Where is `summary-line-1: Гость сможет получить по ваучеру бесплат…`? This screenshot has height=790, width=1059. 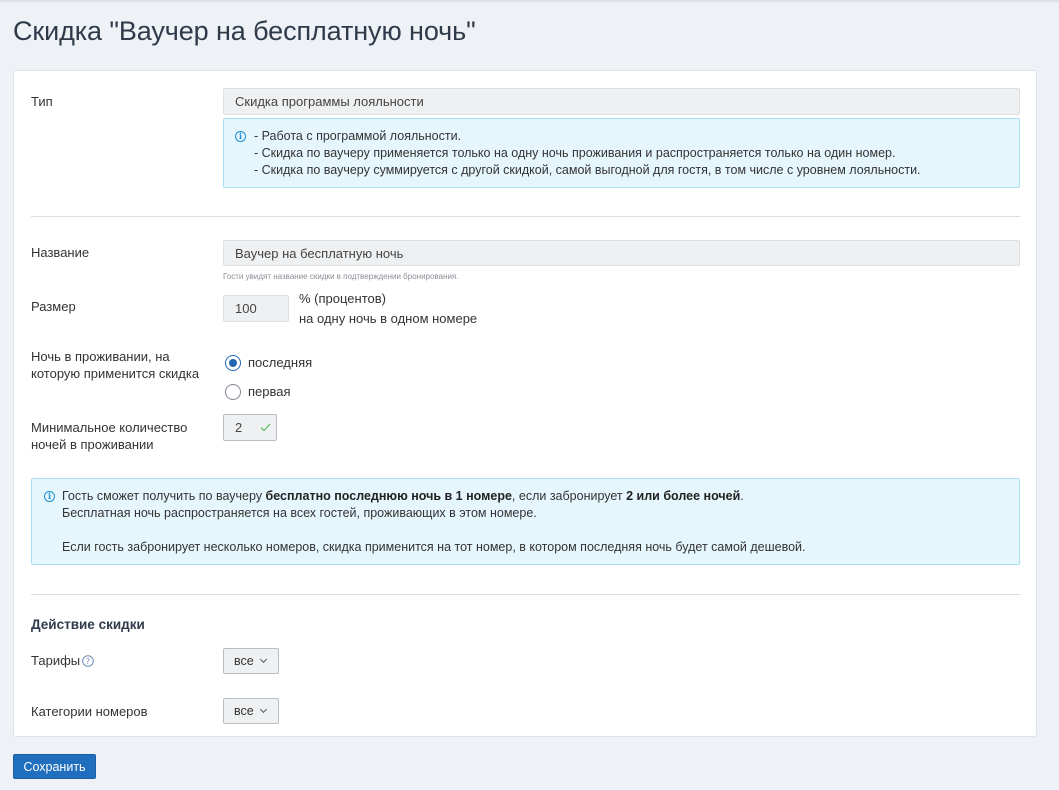 summary-line-1: Гость сможет получить по ваучеру бесплат… is located at coordinates (403, 496).